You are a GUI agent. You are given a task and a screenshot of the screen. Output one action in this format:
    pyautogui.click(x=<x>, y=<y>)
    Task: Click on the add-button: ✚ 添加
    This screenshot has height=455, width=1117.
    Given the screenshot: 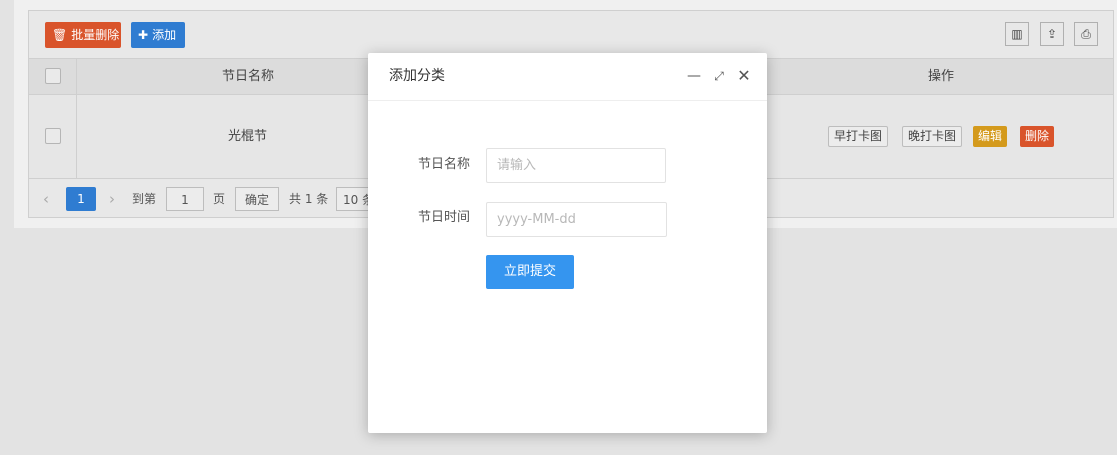 What is the action you would take?
    pyautogui.click(x=158, y=35)
    